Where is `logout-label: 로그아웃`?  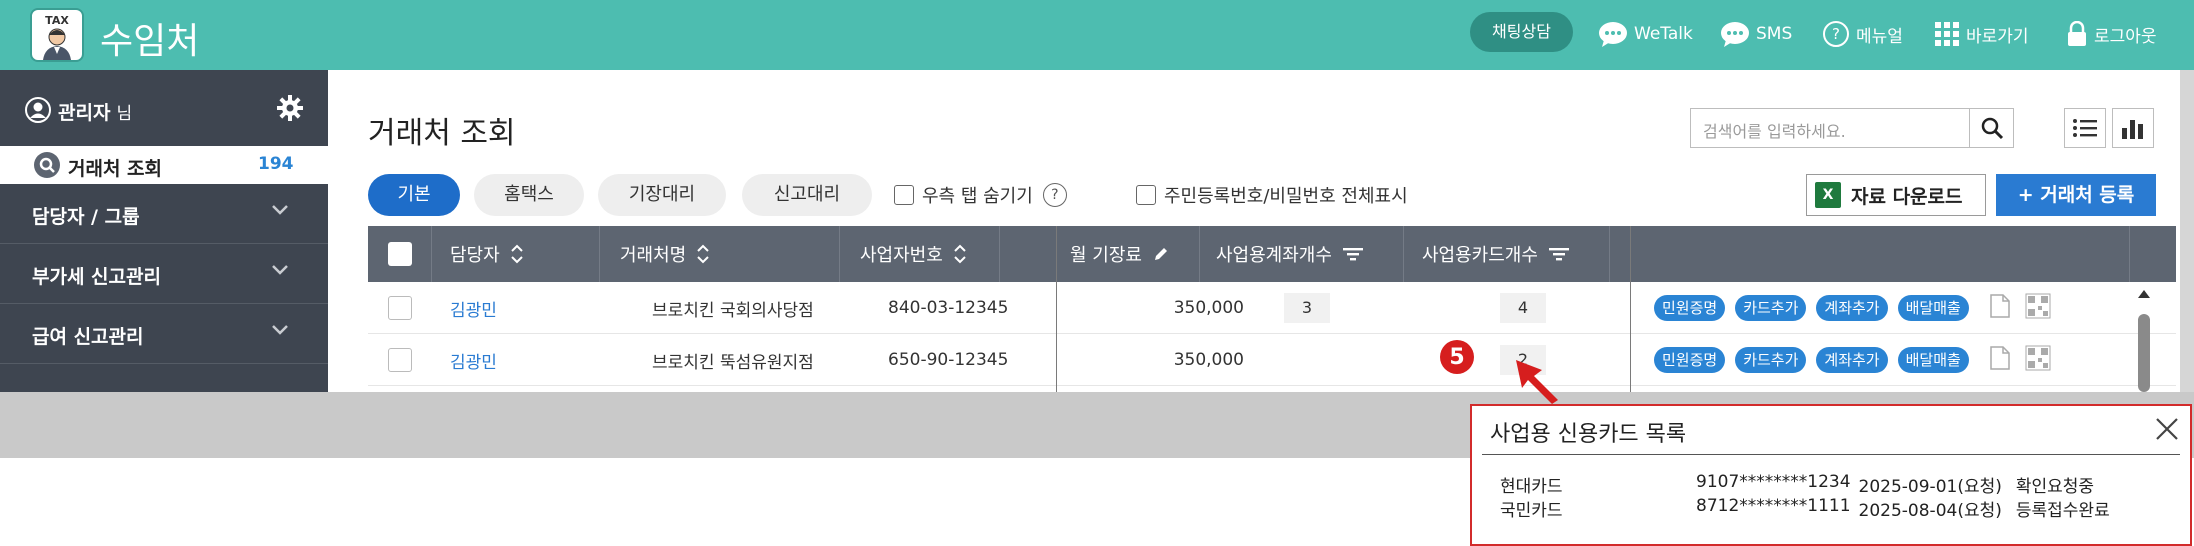 logout-label: 로그아웃 is located at coordinates (2125, 36).